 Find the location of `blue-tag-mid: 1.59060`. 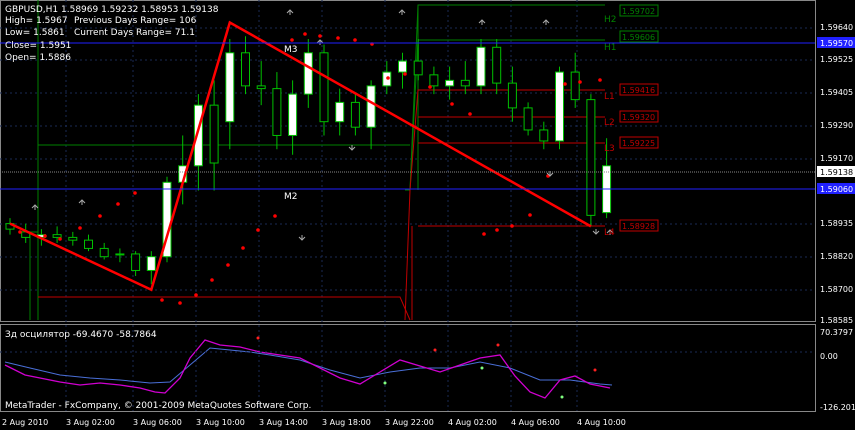

blue-tag-mid: 1.59060 is located at coordinates (836, 189).